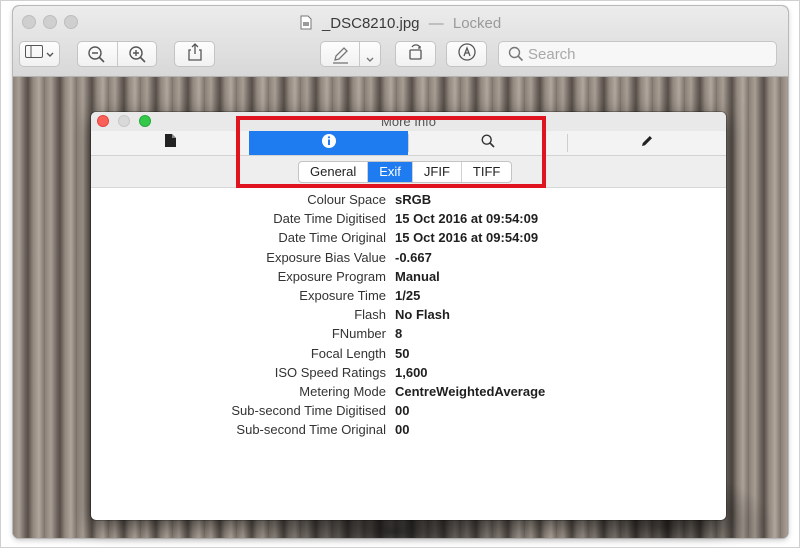  I want to click on exif-value: 1/25, so click(408, 295).